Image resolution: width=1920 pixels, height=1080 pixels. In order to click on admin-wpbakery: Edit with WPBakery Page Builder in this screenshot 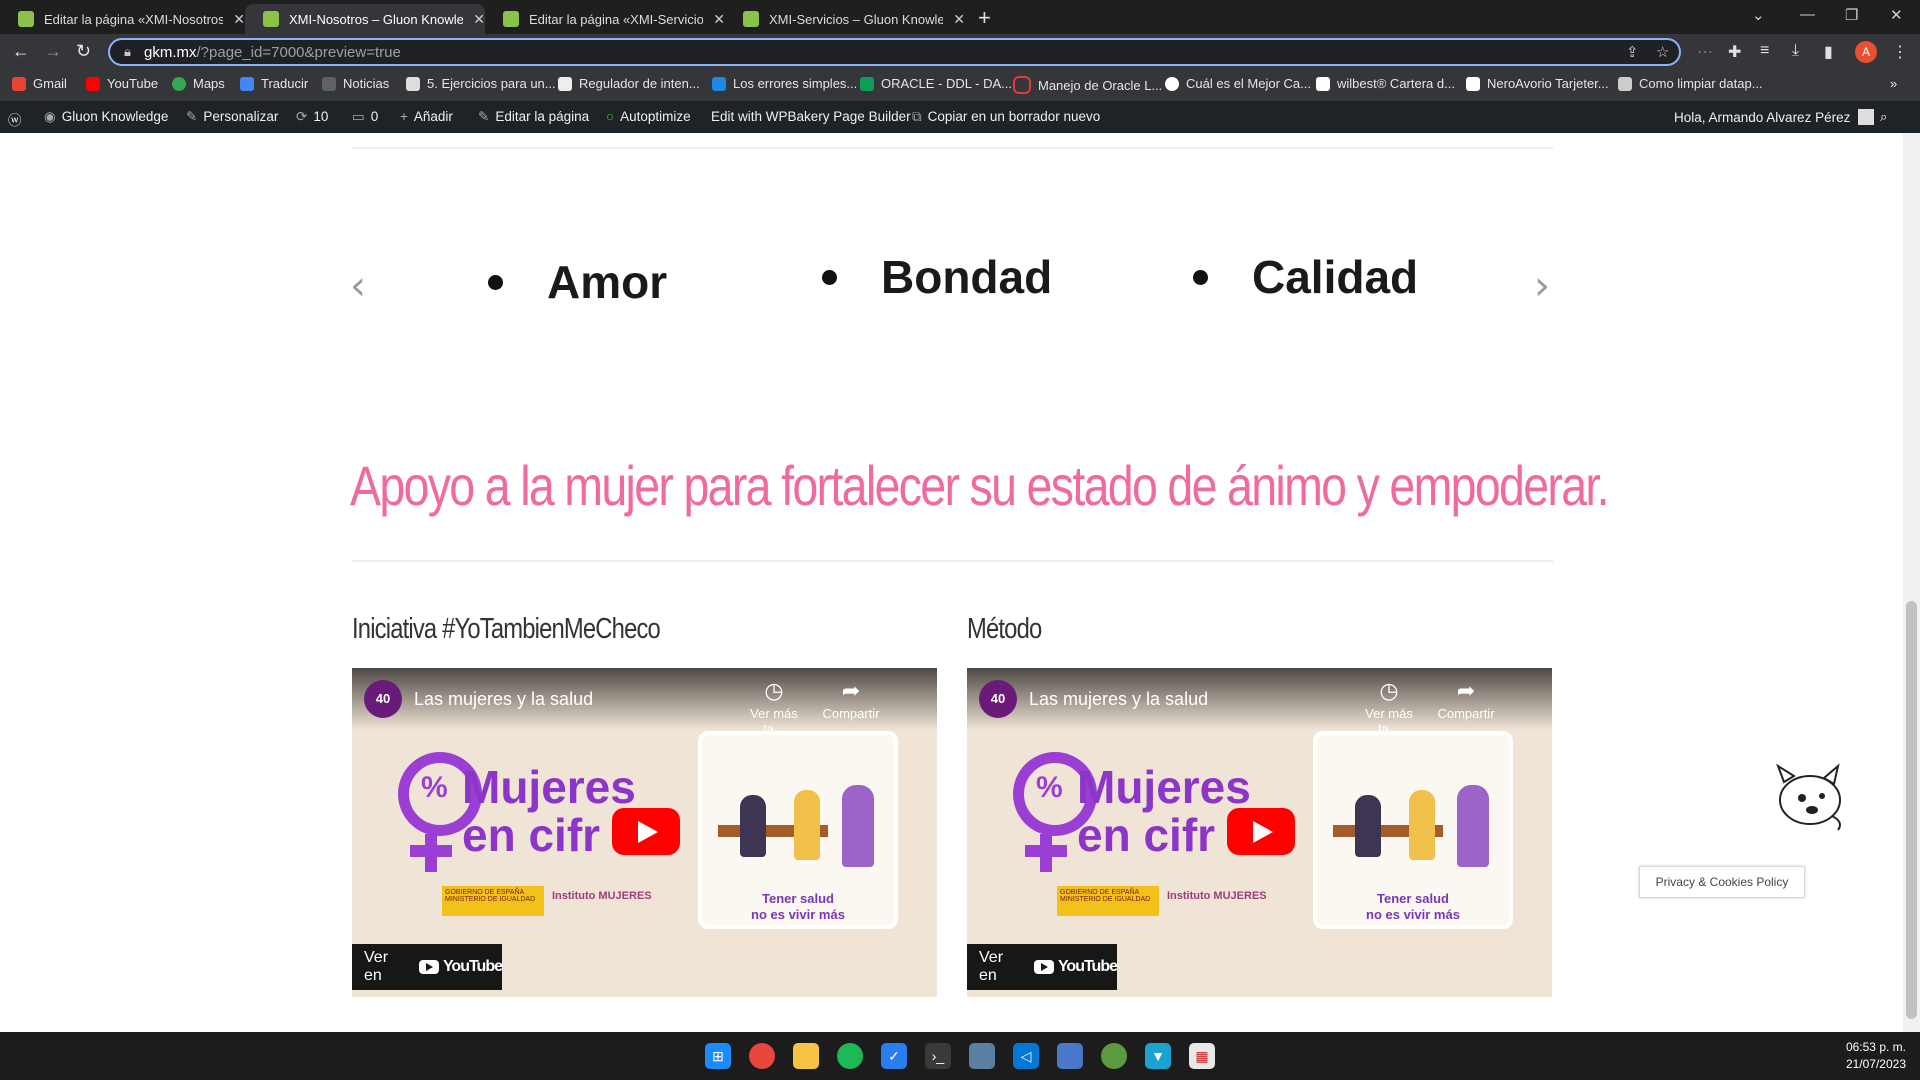, I will do `click(811, 116)`.